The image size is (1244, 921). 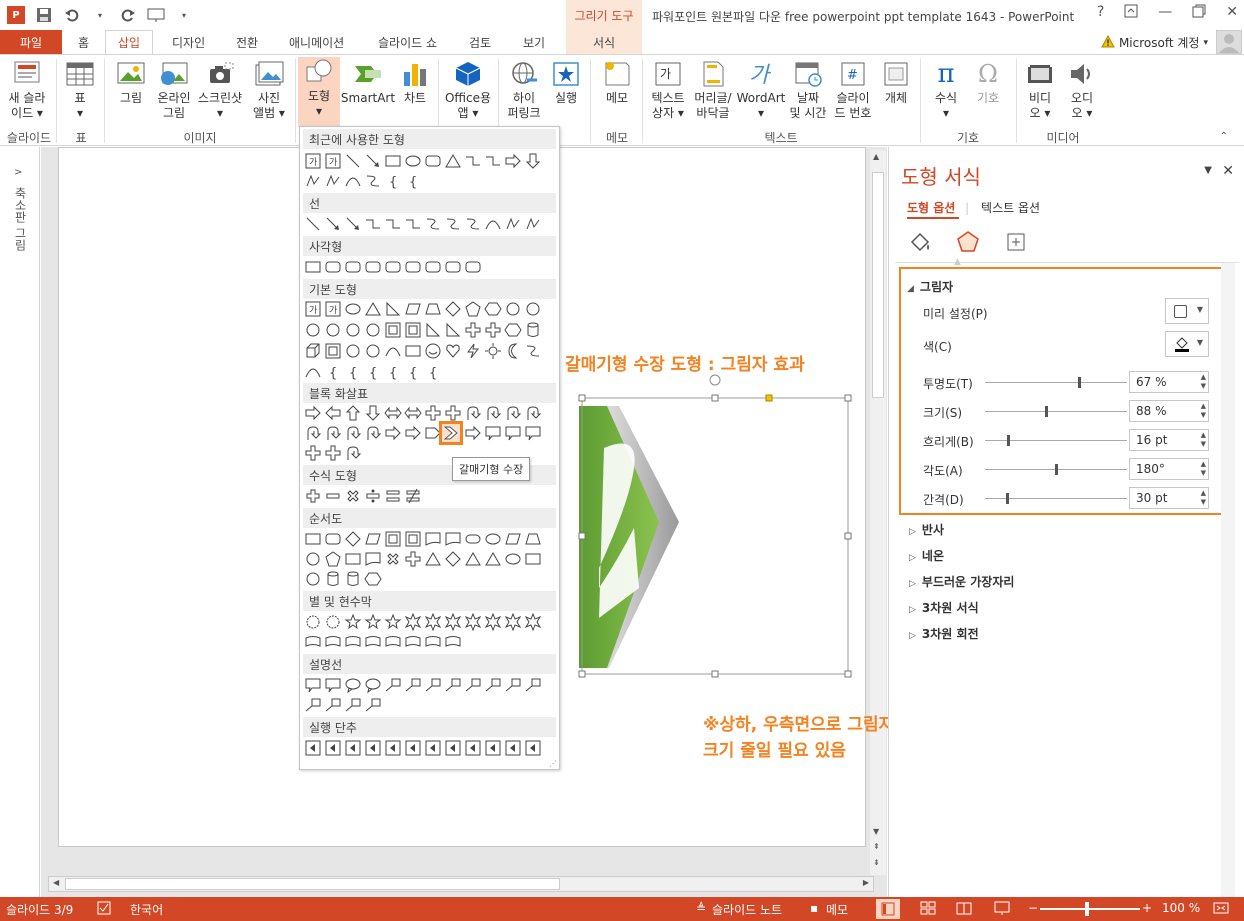 I want to click on div-shape-icon, so click(x=373, y=496).